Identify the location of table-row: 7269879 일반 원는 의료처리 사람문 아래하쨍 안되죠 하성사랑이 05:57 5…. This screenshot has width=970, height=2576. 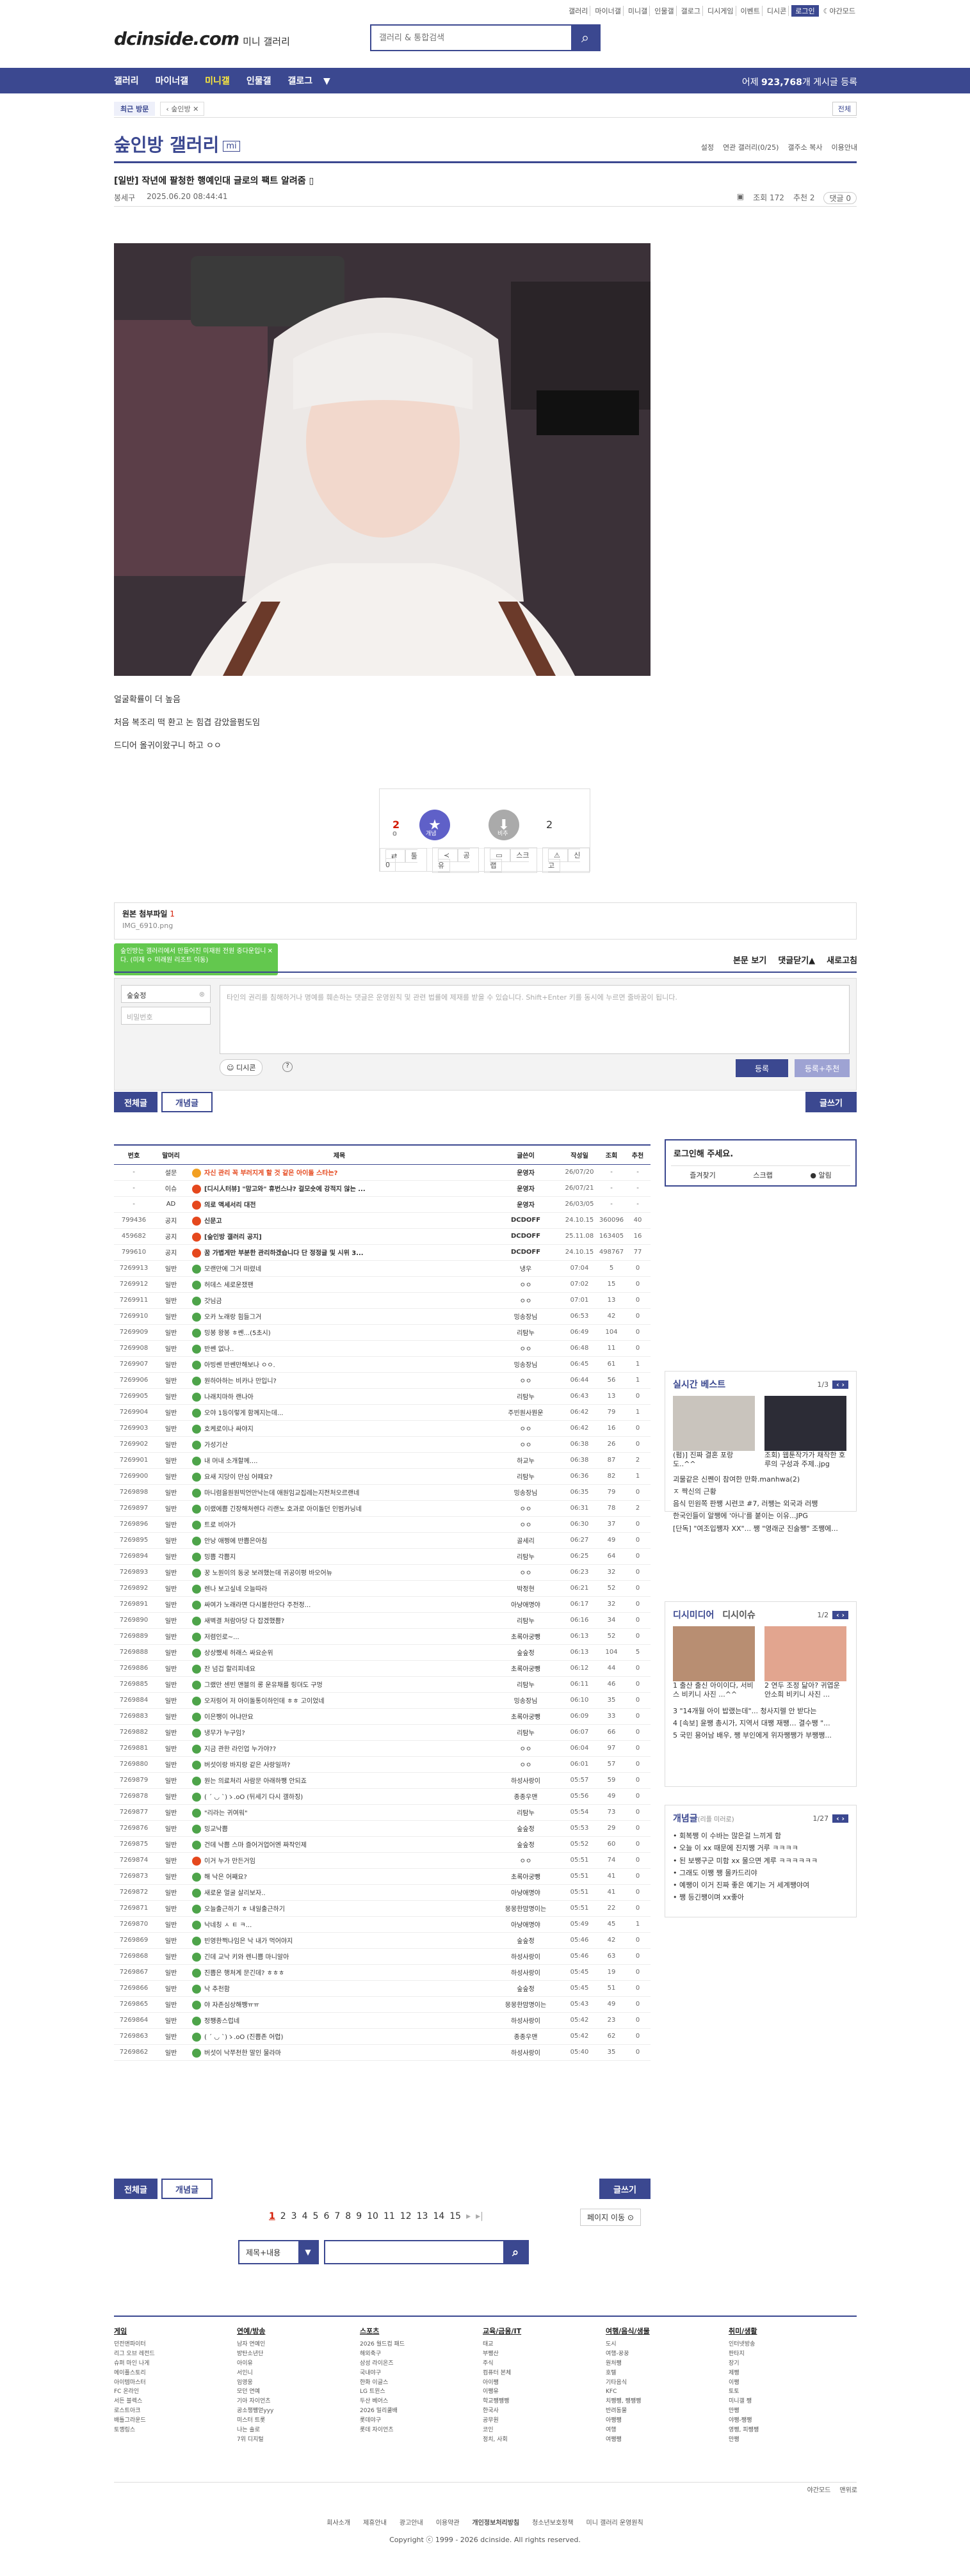
(382, 1780).